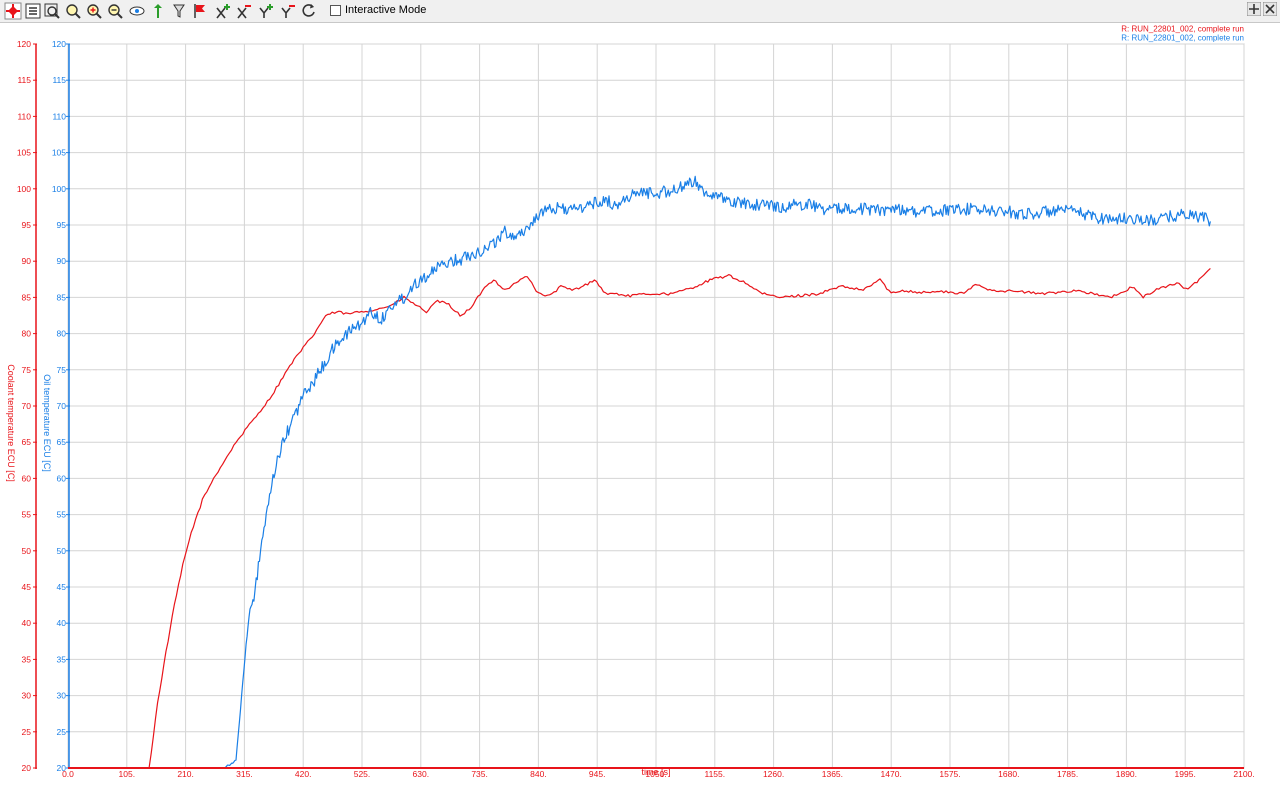 The height and width of the screenshot is (793, 1280). I want to click on y-tick-label-oil: 35, so click(62, 659).